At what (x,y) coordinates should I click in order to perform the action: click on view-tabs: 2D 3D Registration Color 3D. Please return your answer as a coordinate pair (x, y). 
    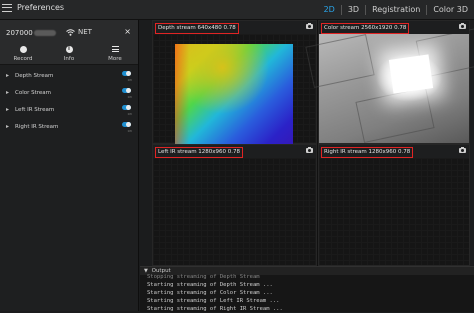
    Looking at the image, I should click on (396, 9).